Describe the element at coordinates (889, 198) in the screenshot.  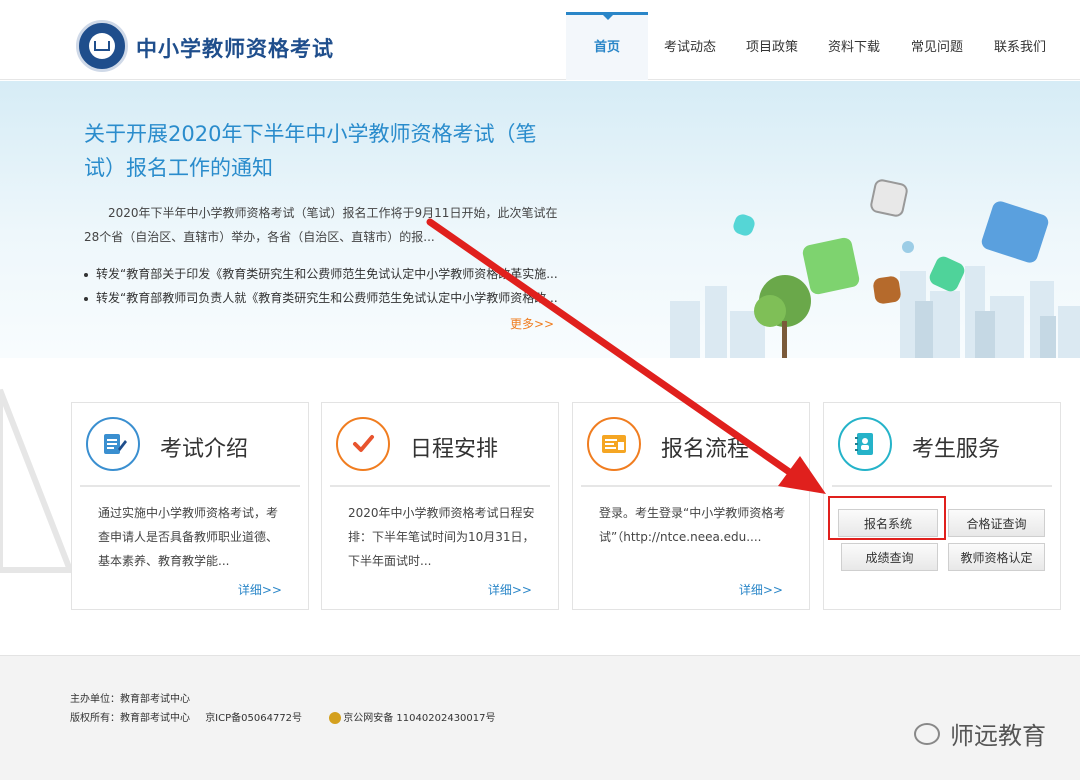
I see `deco-cube-white` at that location.